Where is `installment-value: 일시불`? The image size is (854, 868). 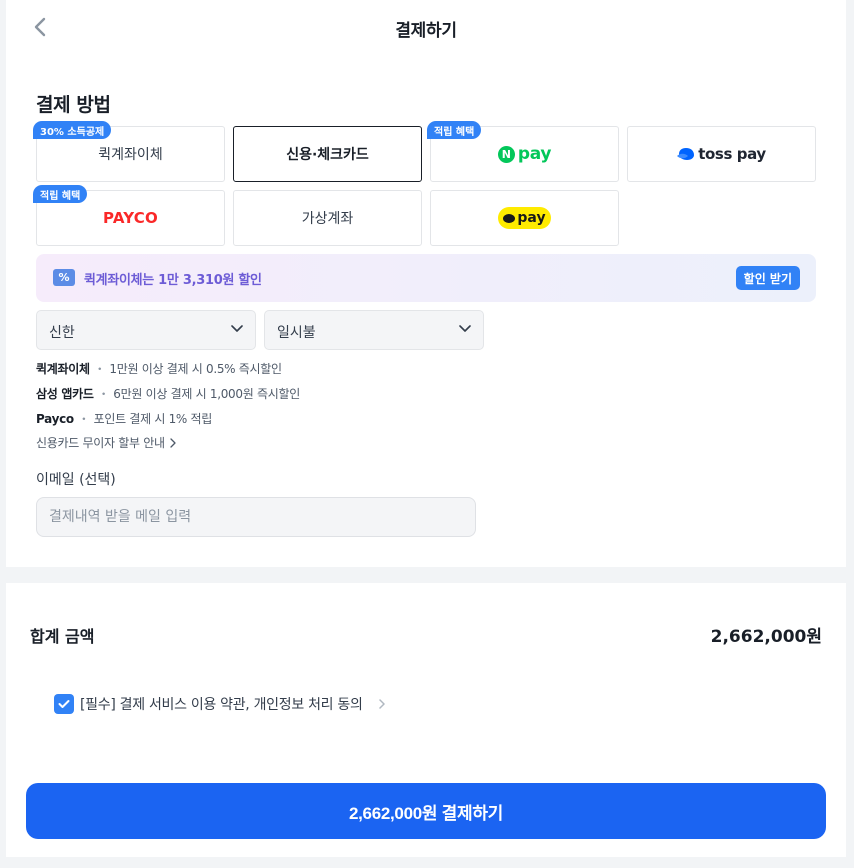 installment-value: 일시불 is located at coordinates (296, 333).